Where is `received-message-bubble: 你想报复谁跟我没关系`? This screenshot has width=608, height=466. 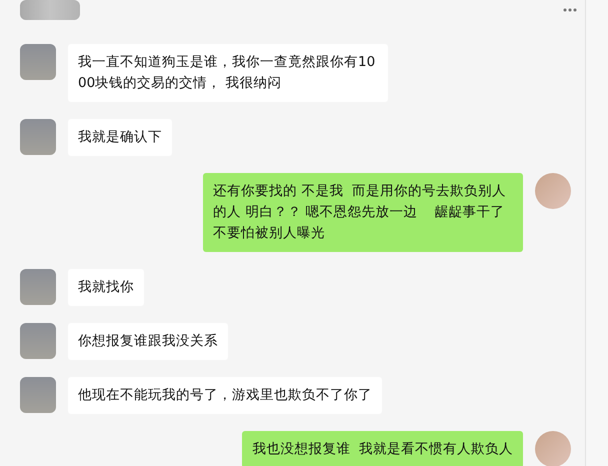
received-message-bubble: 你想报复谁跟我没关系 is located at coordinates (148, 341).